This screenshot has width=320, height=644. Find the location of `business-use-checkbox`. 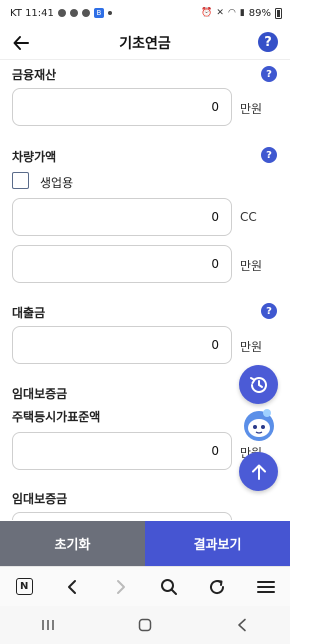

business-use-checkbox is located at coordinates (20, 180).